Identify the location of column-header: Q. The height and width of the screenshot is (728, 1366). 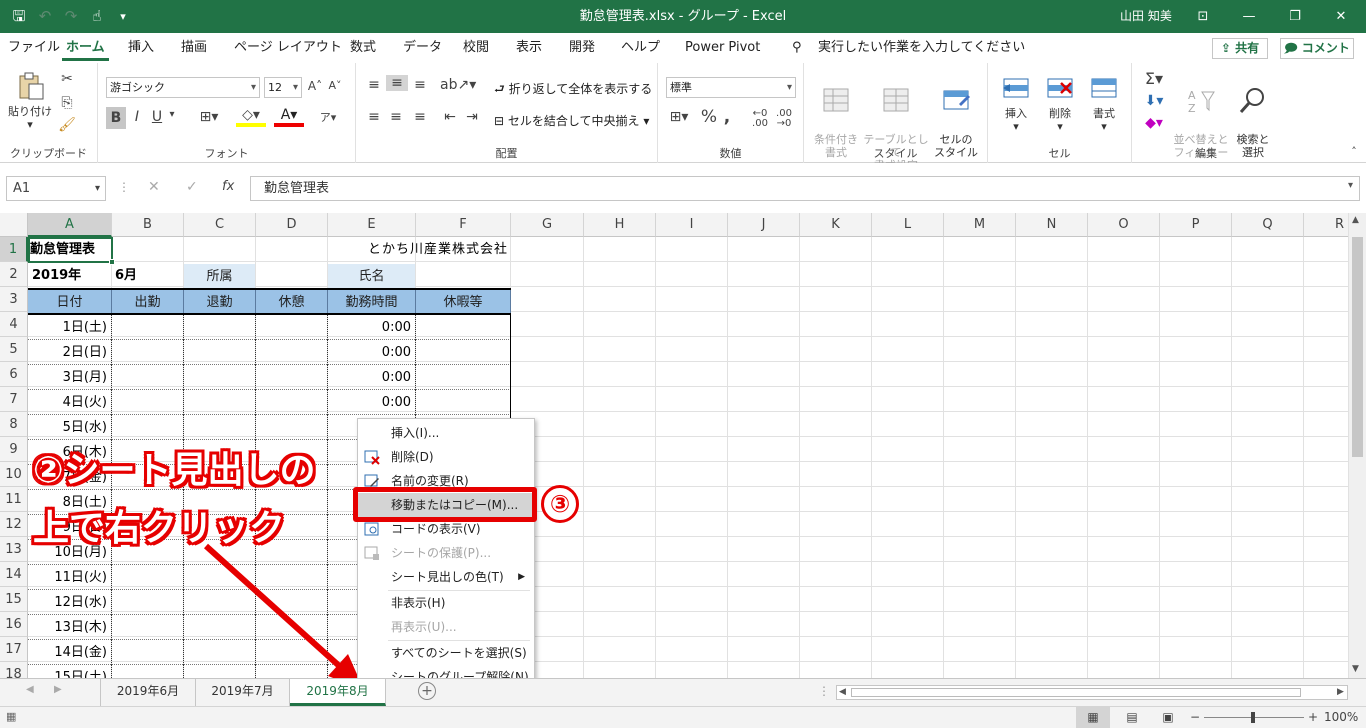
(1268, 225).